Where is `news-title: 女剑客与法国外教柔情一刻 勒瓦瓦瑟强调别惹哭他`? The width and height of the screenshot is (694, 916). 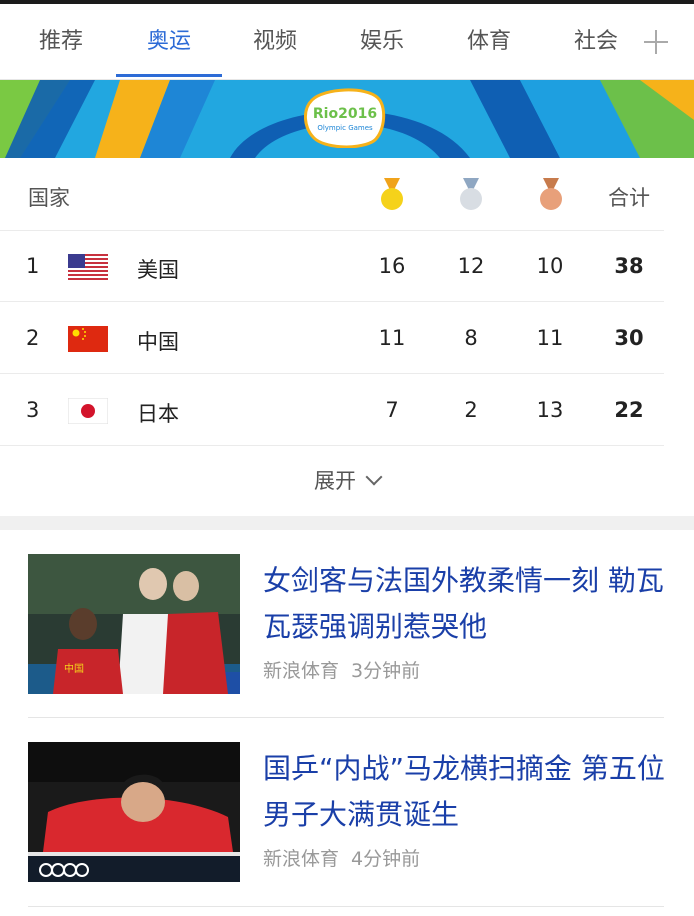 news-title: 女剑客与法国外教柔情一刻 勒瓦瓦瑟强调别惹哭他 is located at coordinates (468, 604).